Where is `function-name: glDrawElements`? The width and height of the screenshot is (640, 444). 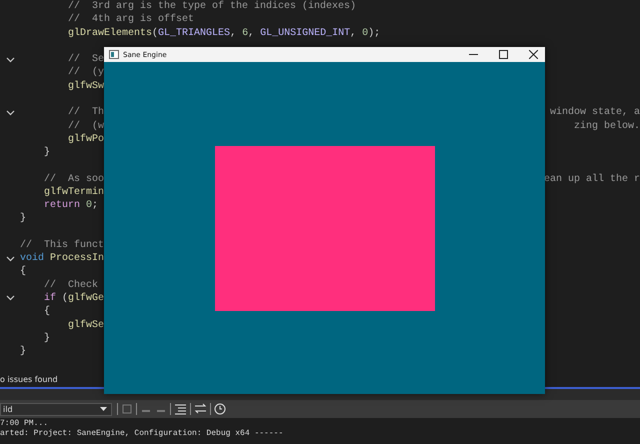
function-name: glDrawElements is located at coordinates (109, 33).